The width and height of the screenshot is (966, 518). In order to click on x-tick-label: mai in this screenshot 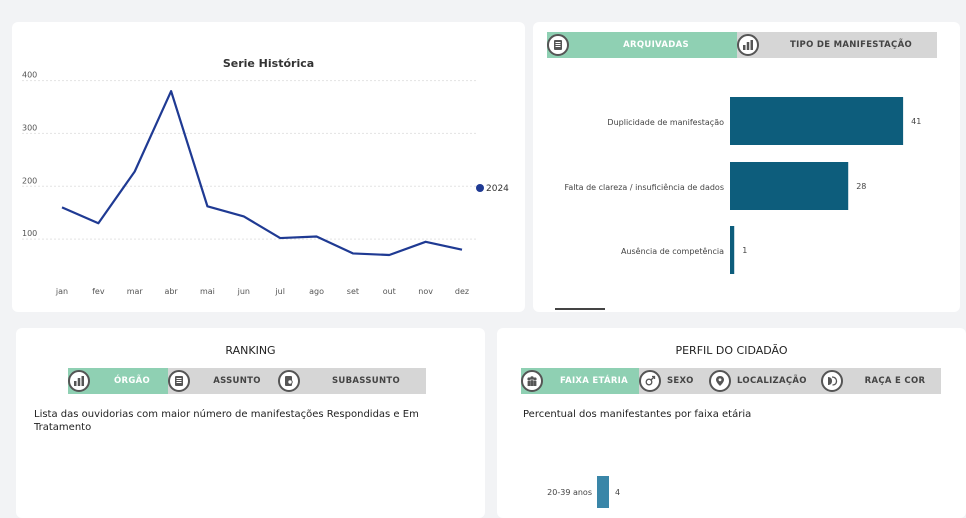, I will do `click(207, 291)`.